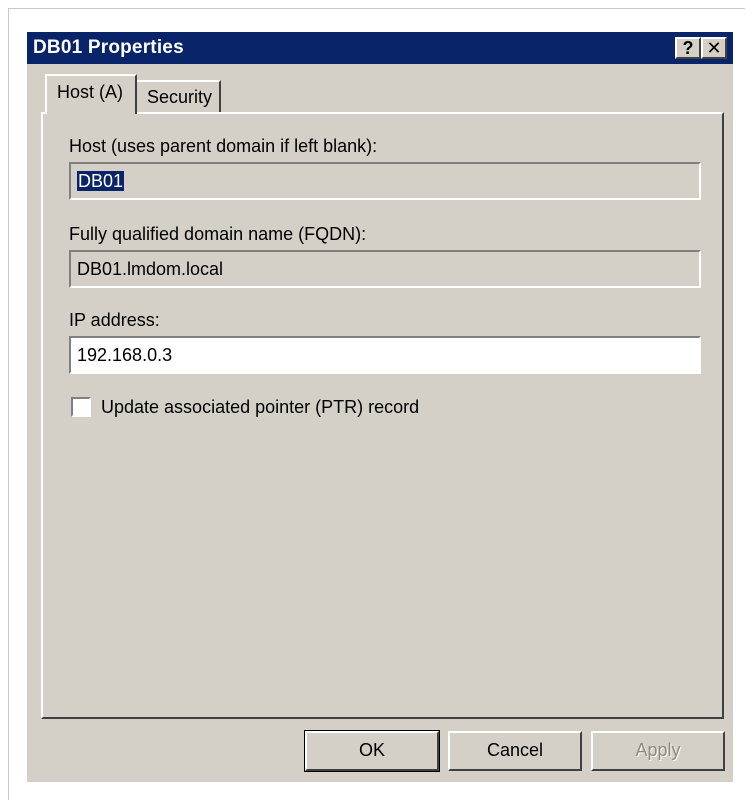  Describe the element at coordinates (114, 320) in the screenshot. I see `ip-label: IP address:` at that location.